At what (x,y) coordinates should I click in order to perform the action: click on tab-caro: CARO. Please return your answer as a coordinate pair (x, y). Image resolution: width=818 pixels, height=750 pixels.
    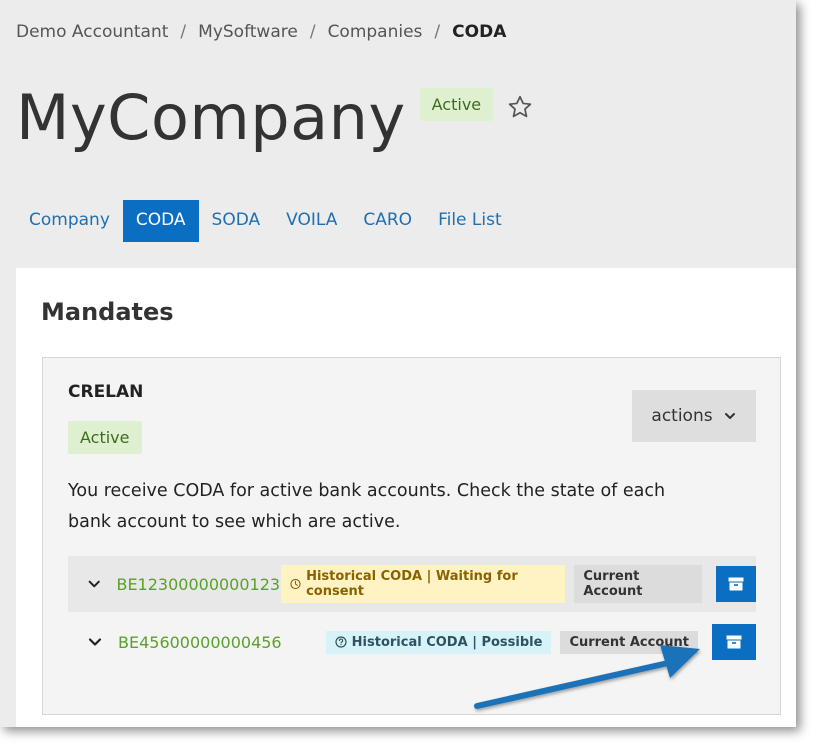
    Looking at the image, I should click on (387, 221).